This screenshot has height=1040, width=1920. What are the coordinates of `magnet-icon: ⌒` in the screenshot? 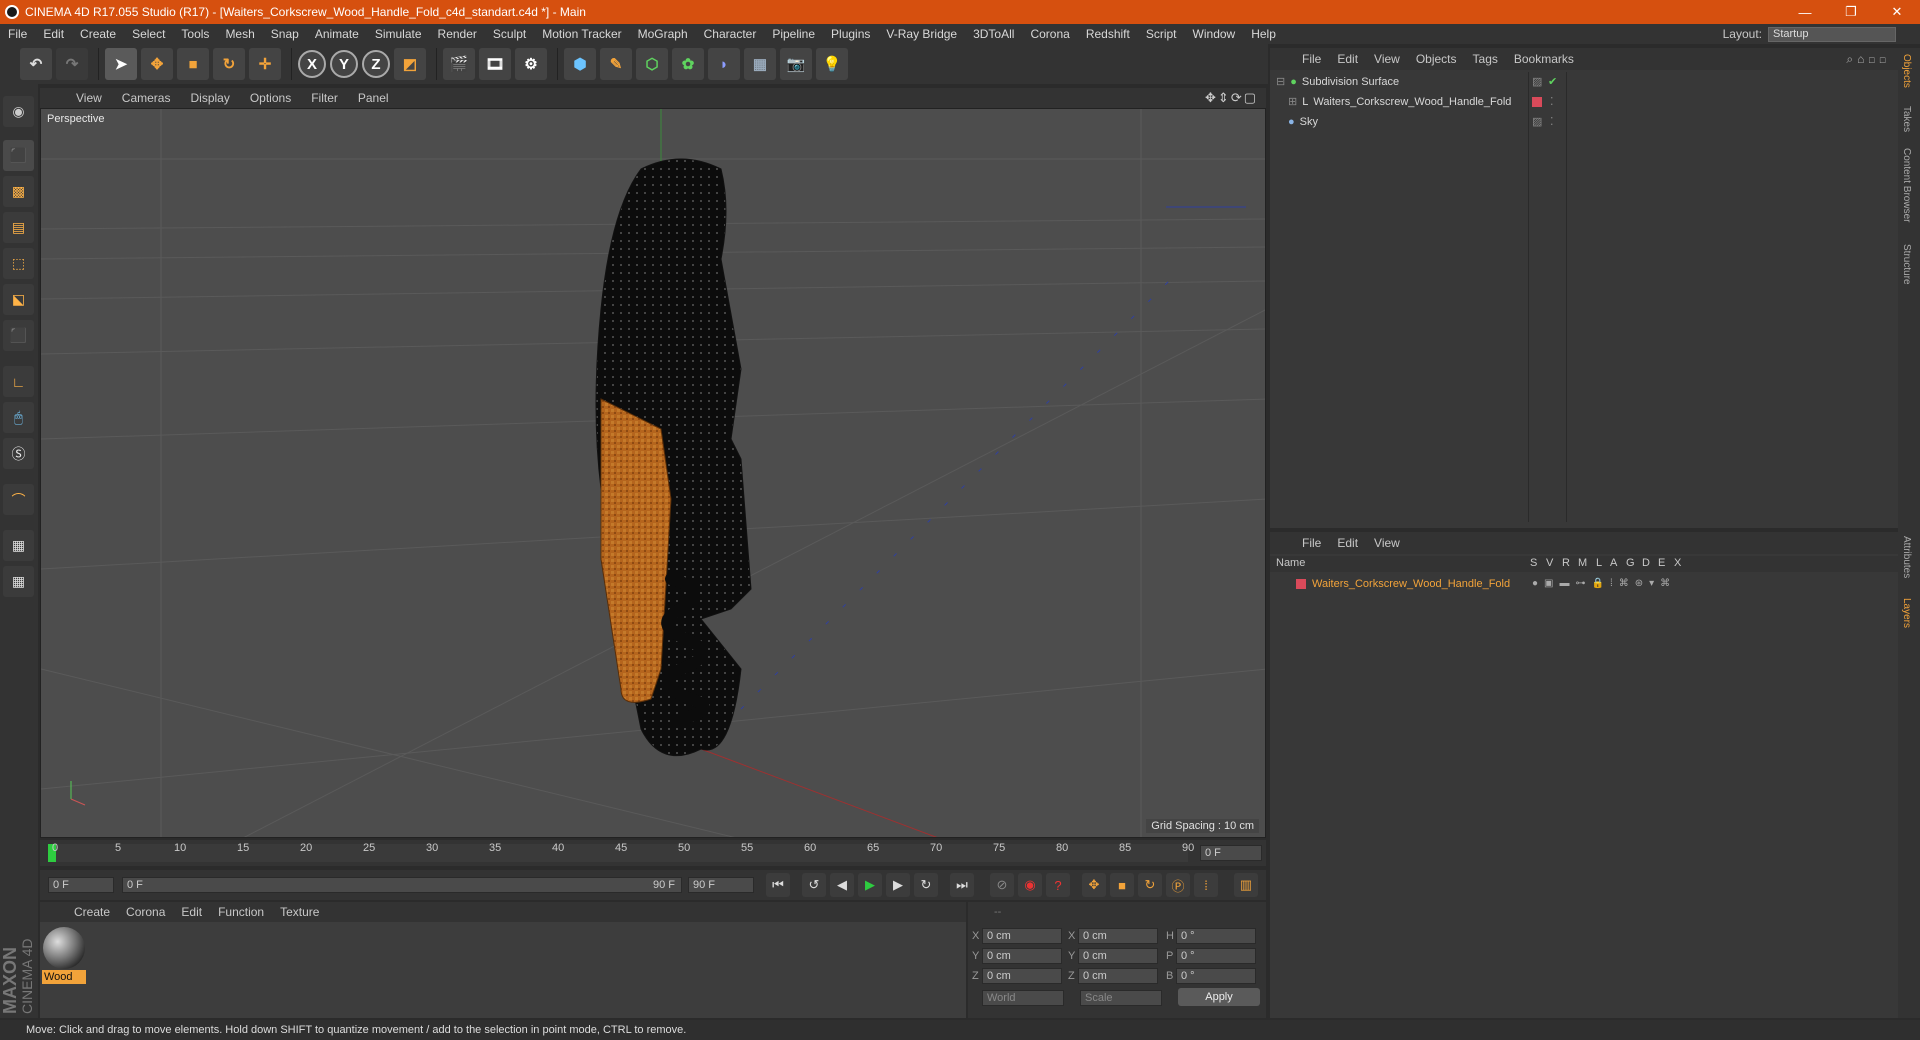 It's located at (18, 499).